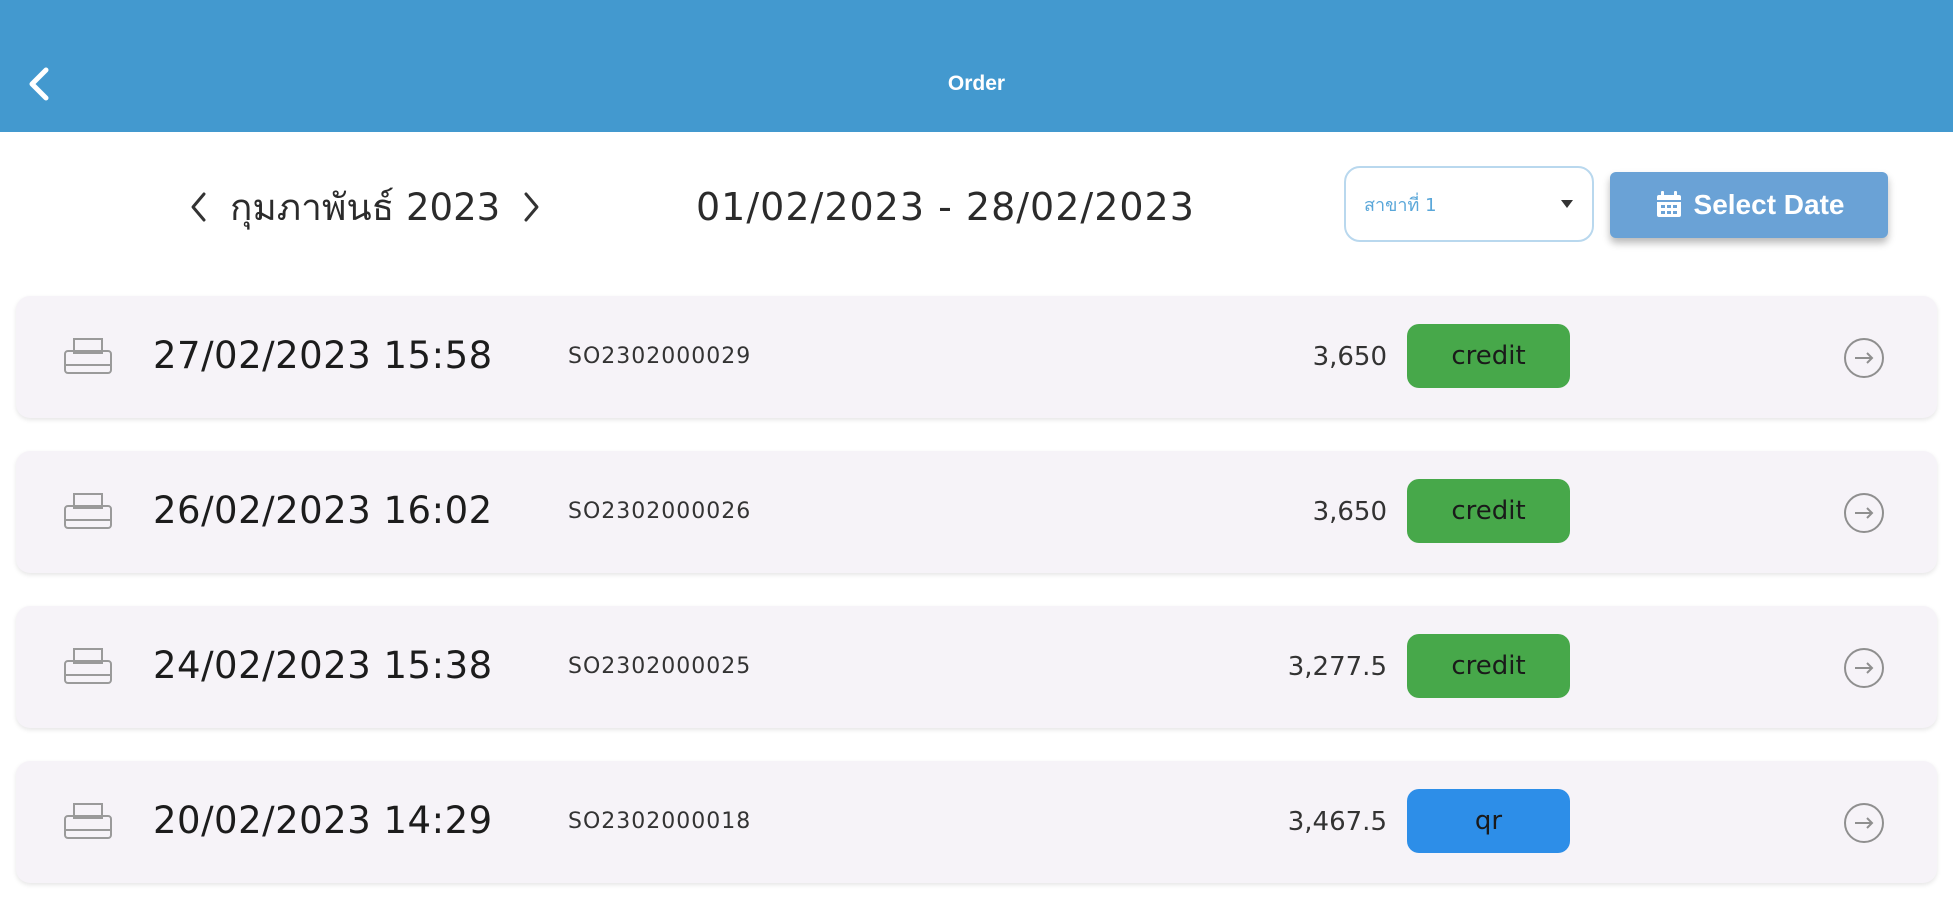 The height and width of the screenshot is (916, 1953). What do you see at coordinates (976, 822) in the screenshot?
I see `order-row: 20/02/2023 14:29 SO2302000018 3,467.5 qr` at bounding box center [976, 822].